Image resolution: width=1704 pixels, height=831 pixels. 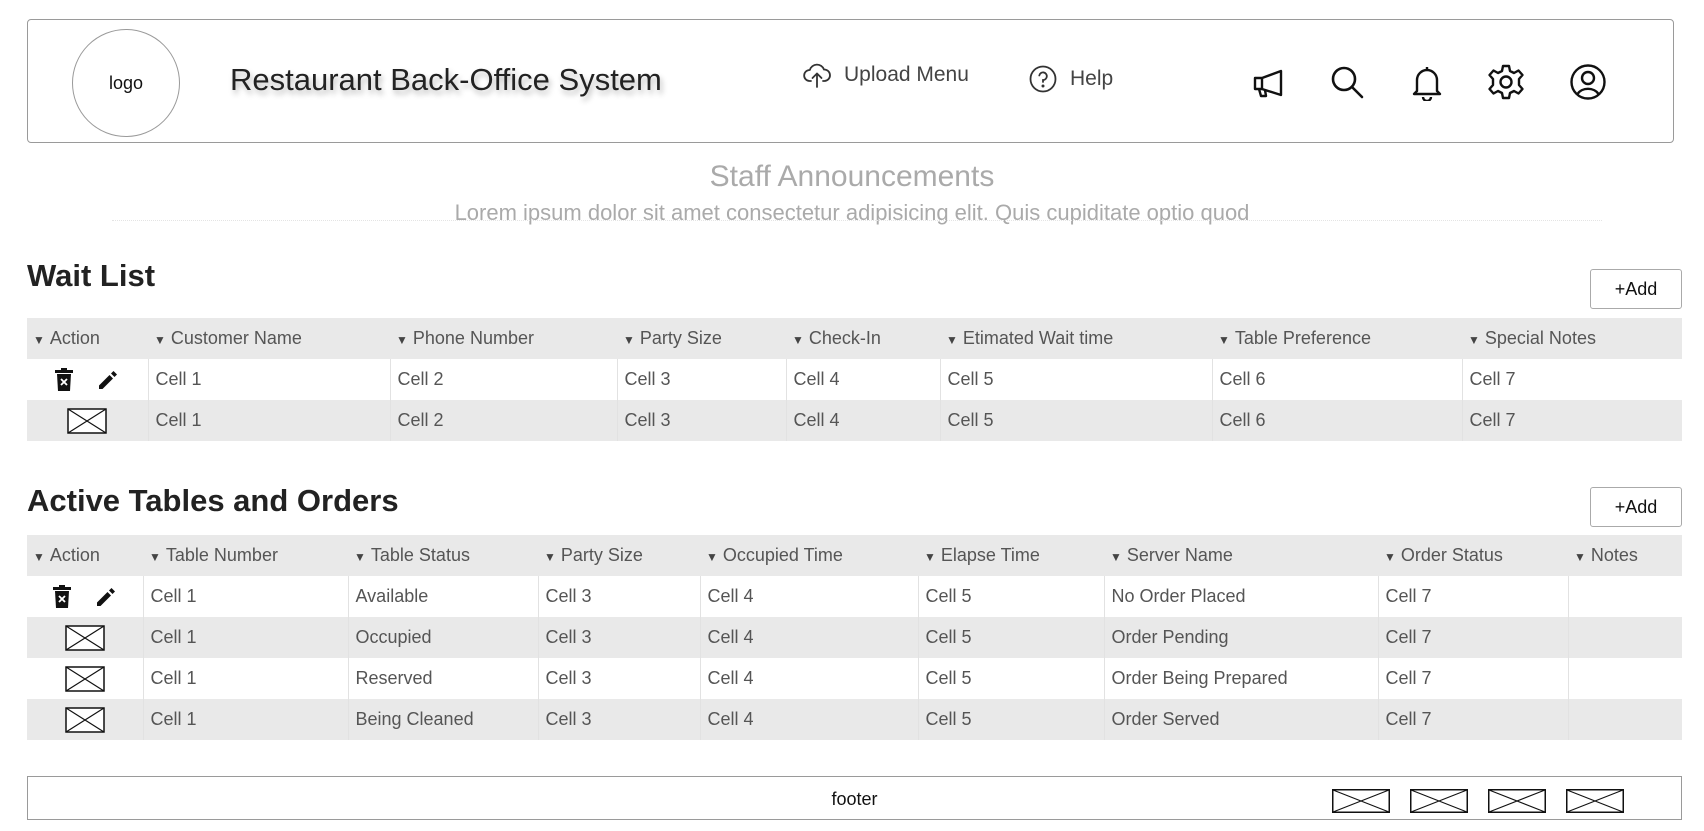 What do you see at coordinates (442, 637) in the screenshot?
I see `table-cell: Occupied` at bounding box center [442, 637].